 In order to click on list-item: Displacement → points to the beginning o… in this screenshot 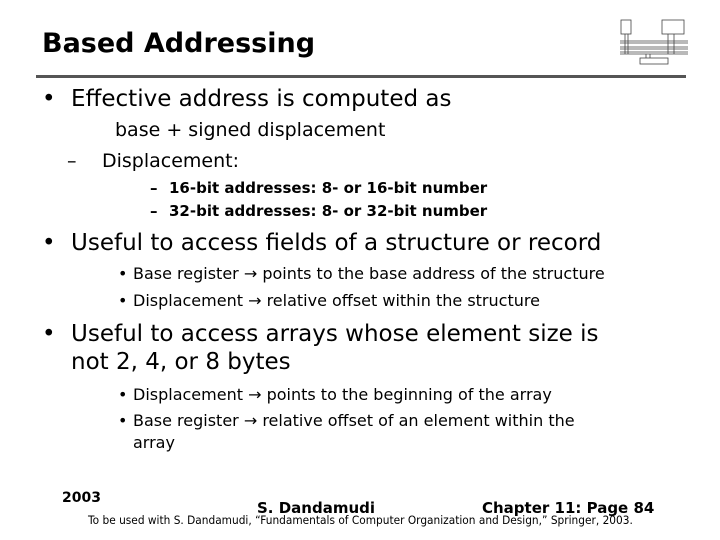, I will do `click(342, 394)`.